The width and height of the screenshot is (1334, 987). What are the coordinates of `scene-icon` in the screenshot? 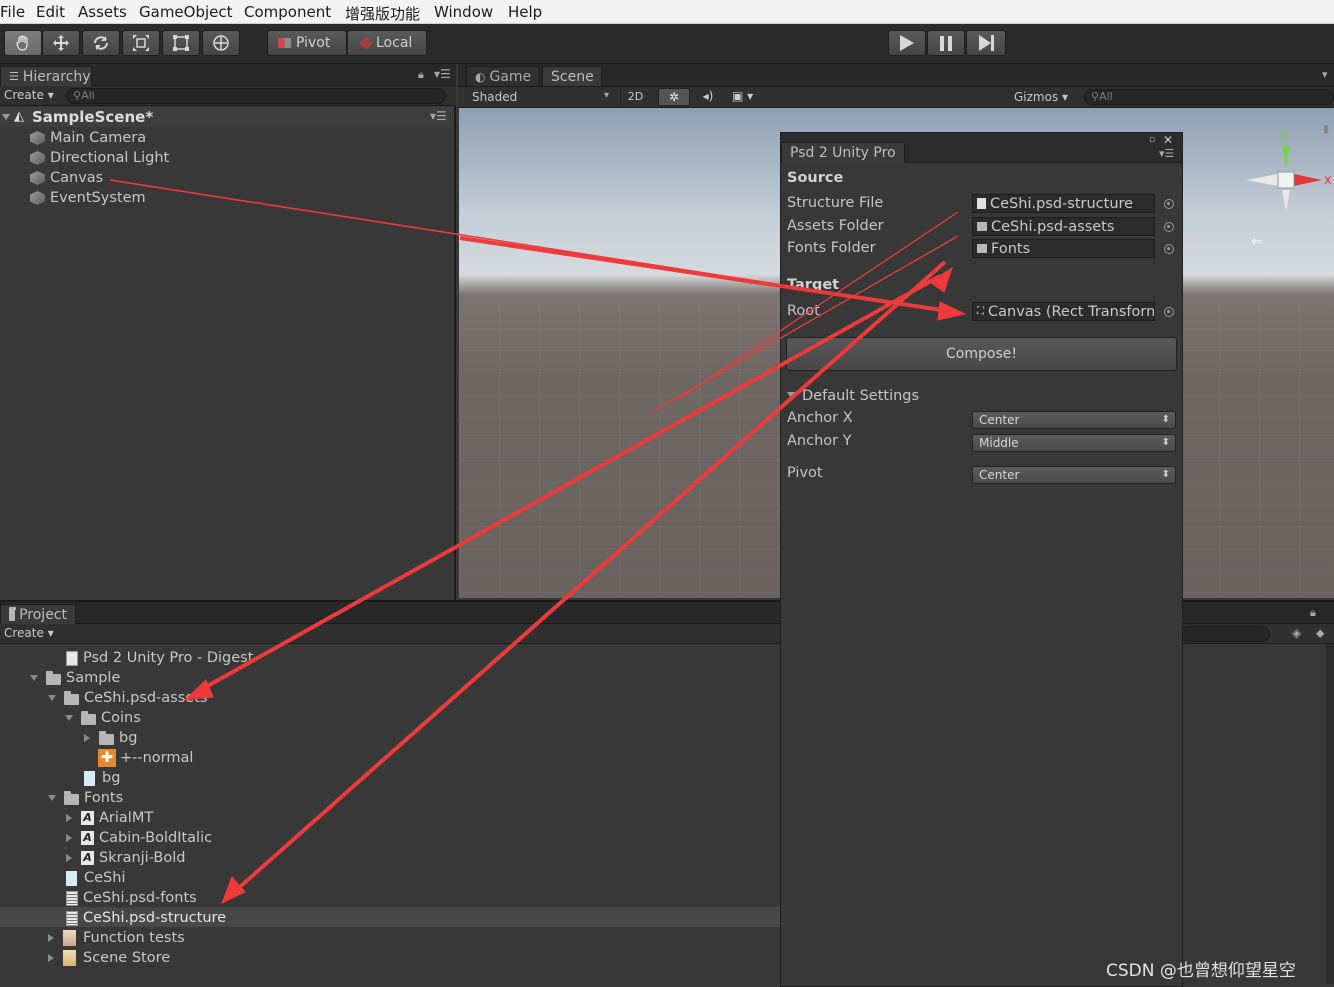 It's located at (69, 938).